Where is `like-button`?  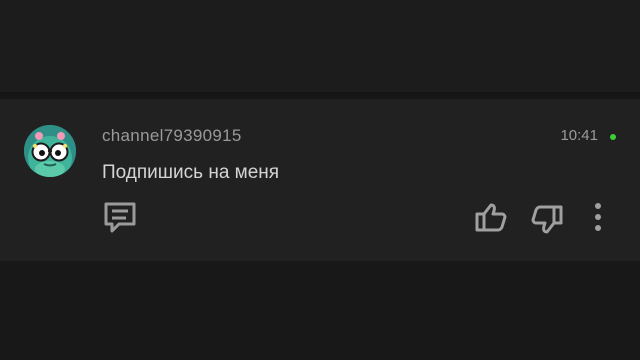 like-button is located at coordinates (491, 217).